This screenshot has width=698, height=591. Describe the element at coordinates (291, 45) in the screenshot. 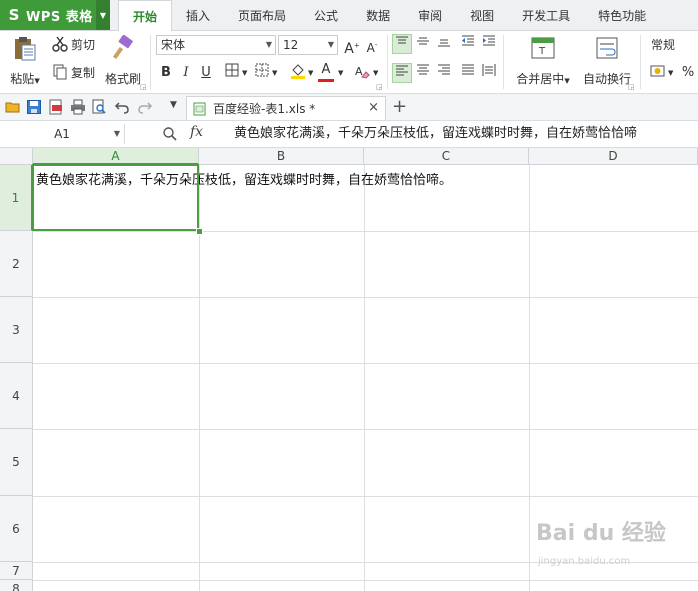

I see `font-size-value: 12` at that location.